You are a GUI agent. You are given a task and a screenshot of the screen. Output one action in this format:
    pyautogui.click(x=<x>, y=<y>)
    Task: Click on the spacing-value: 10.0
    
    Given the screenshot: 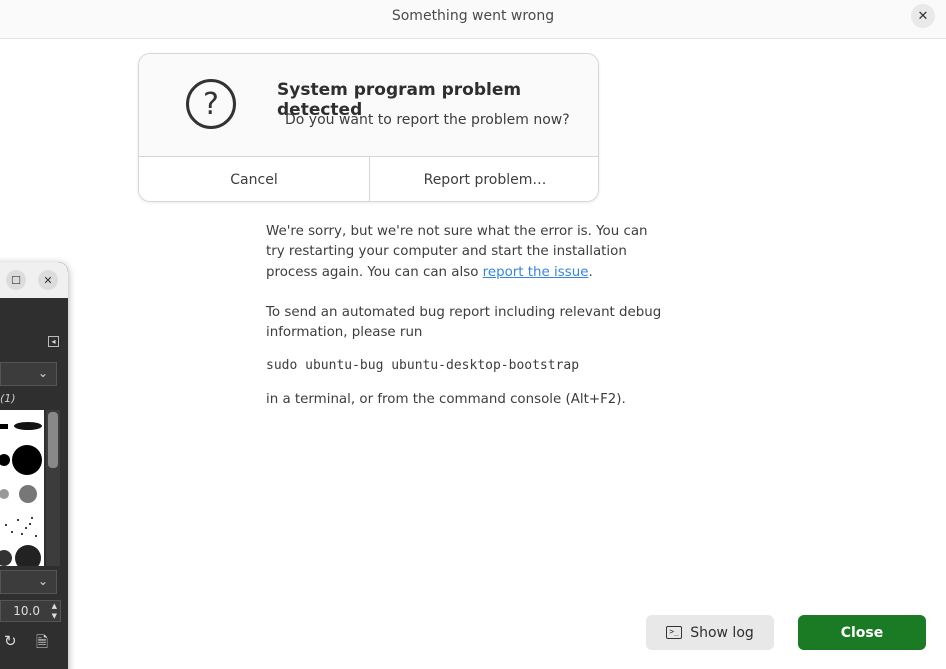 What is the action you would take?
    pyautogui.click(x=26, y=611)
    